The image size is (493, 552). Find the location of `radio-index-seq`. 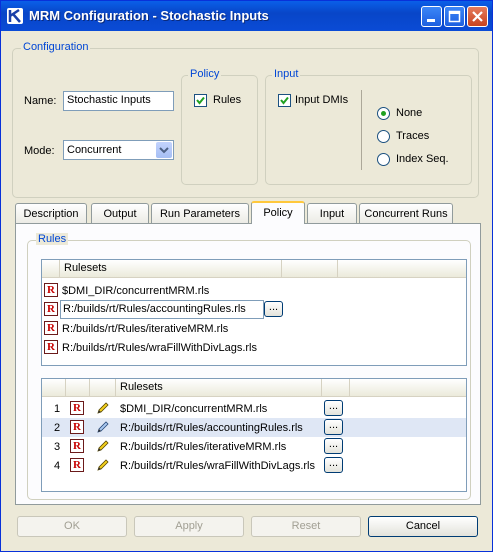

radio-index-seq is located at coordinates (383, 159).